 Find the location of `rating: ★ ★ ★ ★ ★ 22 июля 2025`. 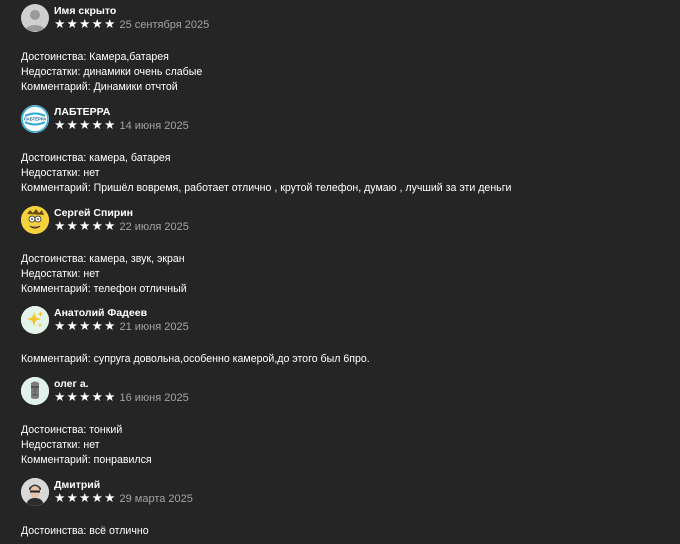

rating: ★ ★ ★ ★ ★ 22 июля 2025 is located at coordinates (121, 227).